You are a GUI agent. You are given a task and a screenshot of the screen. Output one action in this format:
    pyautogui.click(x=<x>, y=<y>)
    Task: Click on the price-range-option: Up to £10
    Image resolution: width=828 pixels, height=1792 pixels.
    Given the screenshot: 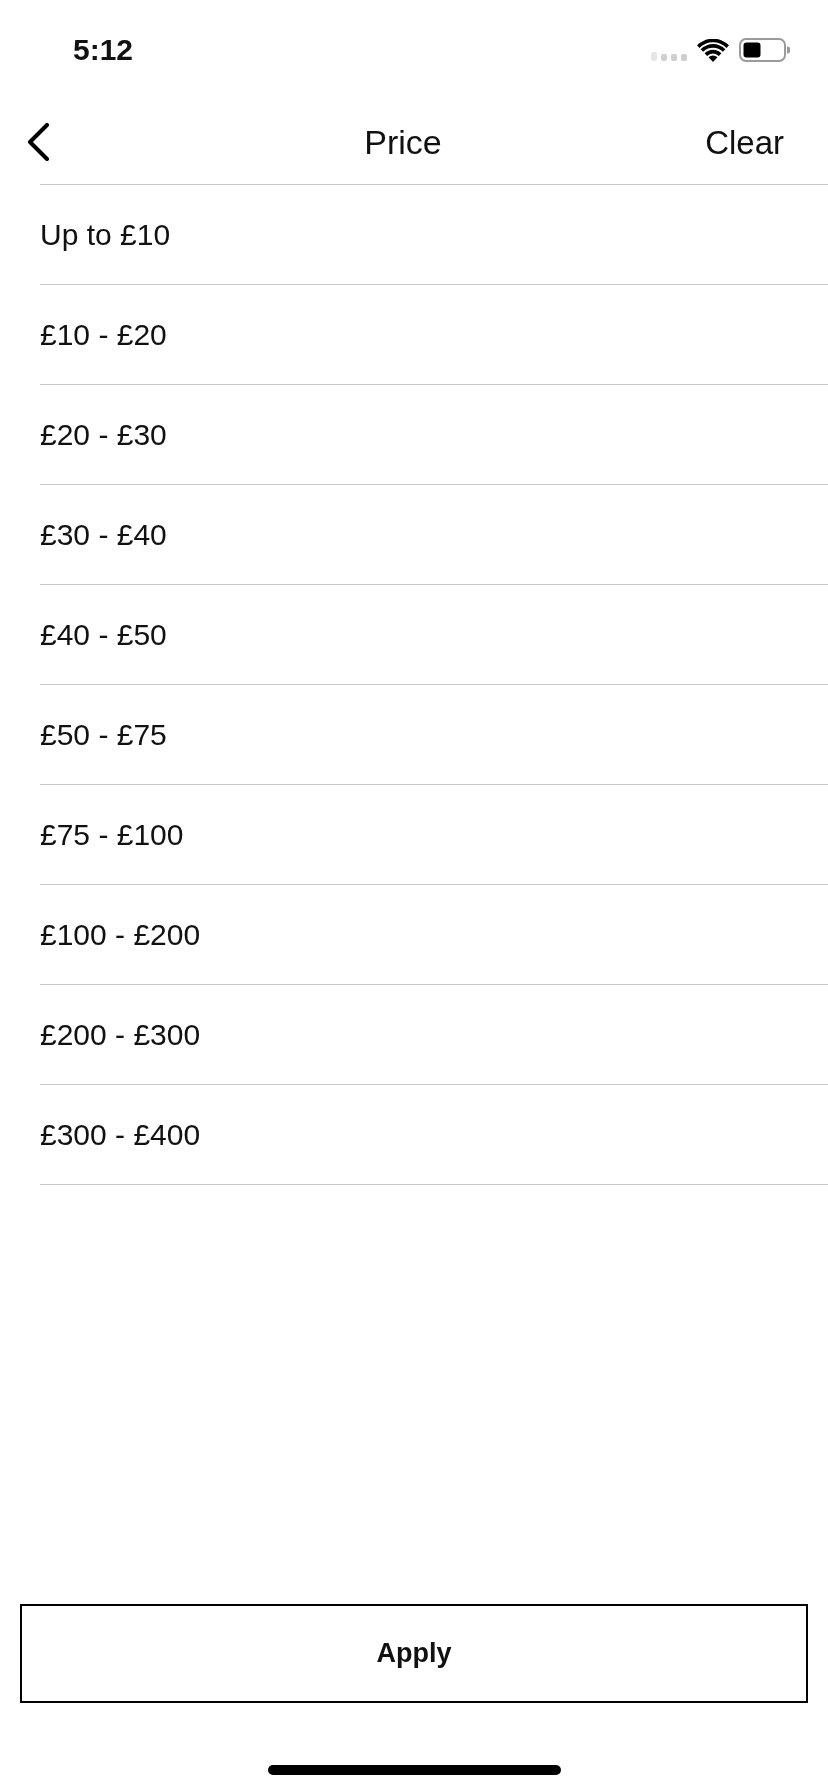 What is the action you would take?
    pyautogui.click(x=434, y=235)
    